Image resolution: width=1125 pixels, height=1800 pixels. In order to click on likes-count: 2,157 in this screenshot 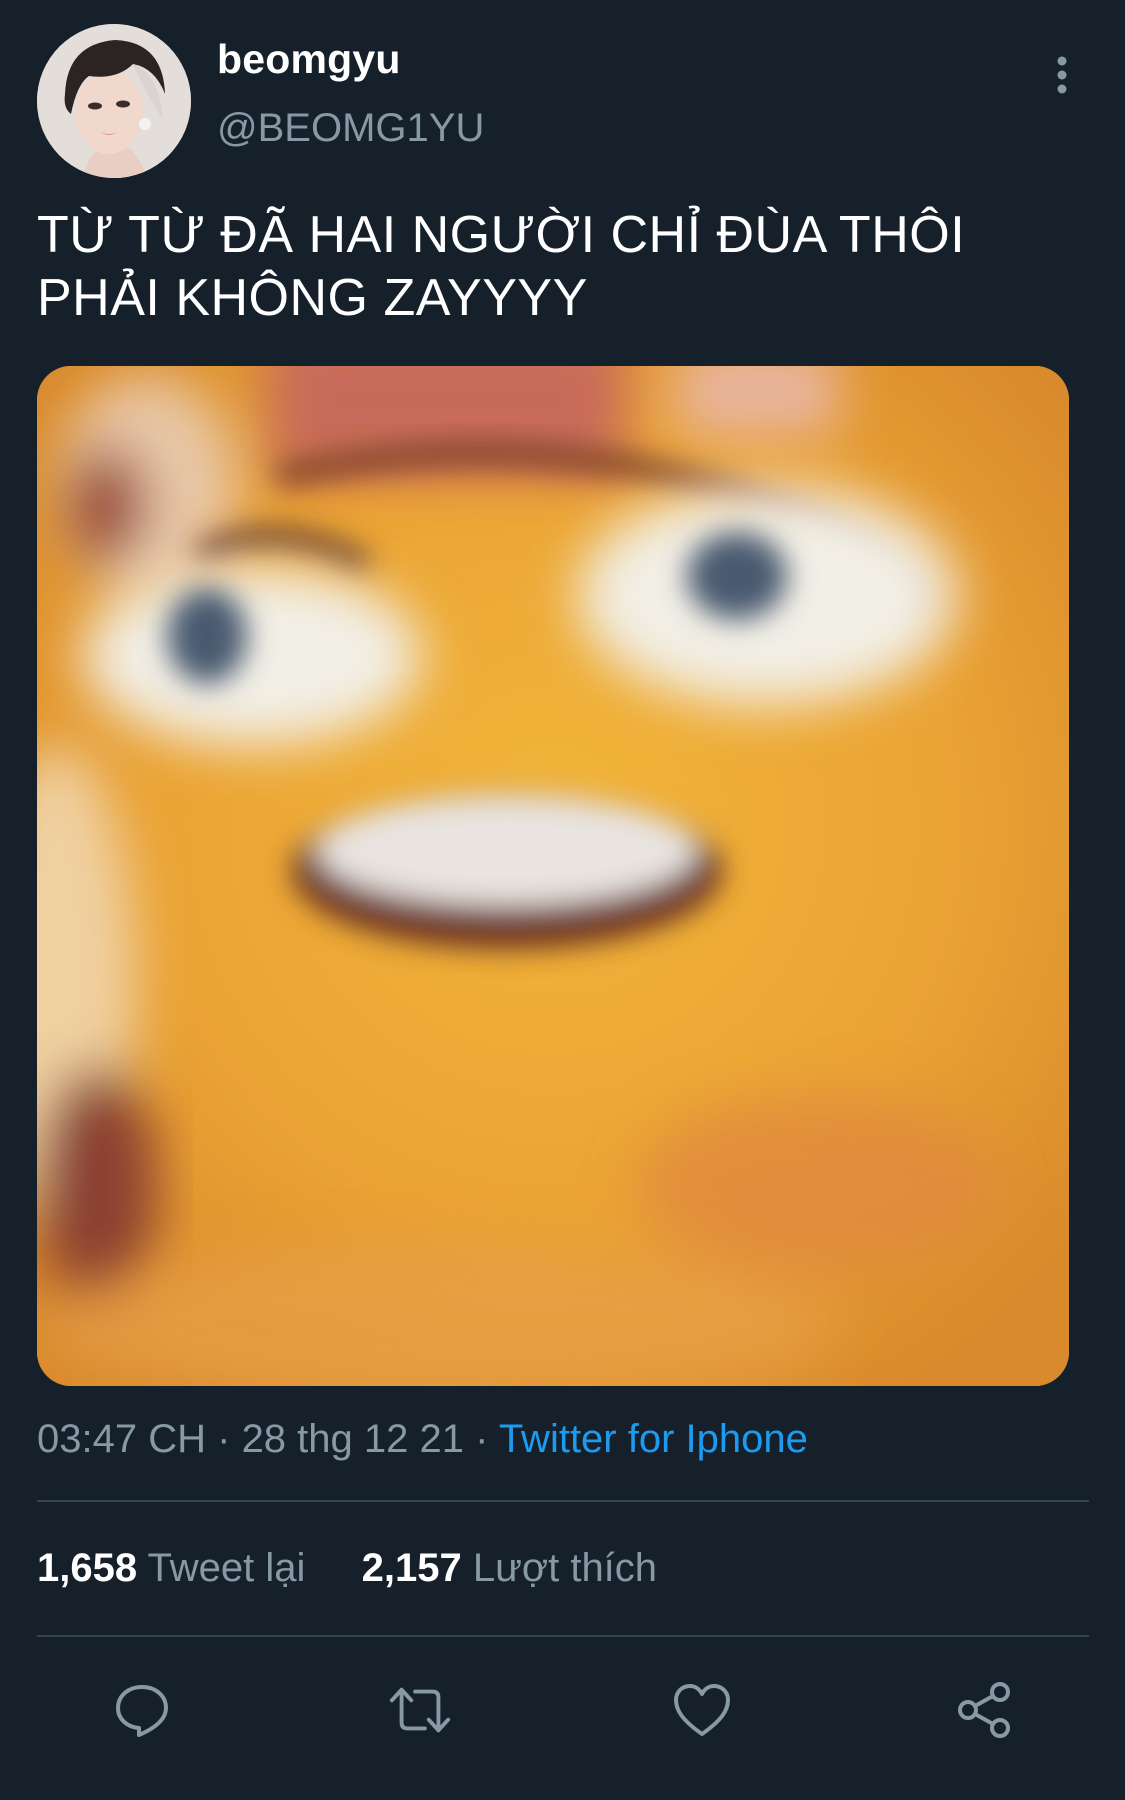, I will do `click(411, 1568)`.